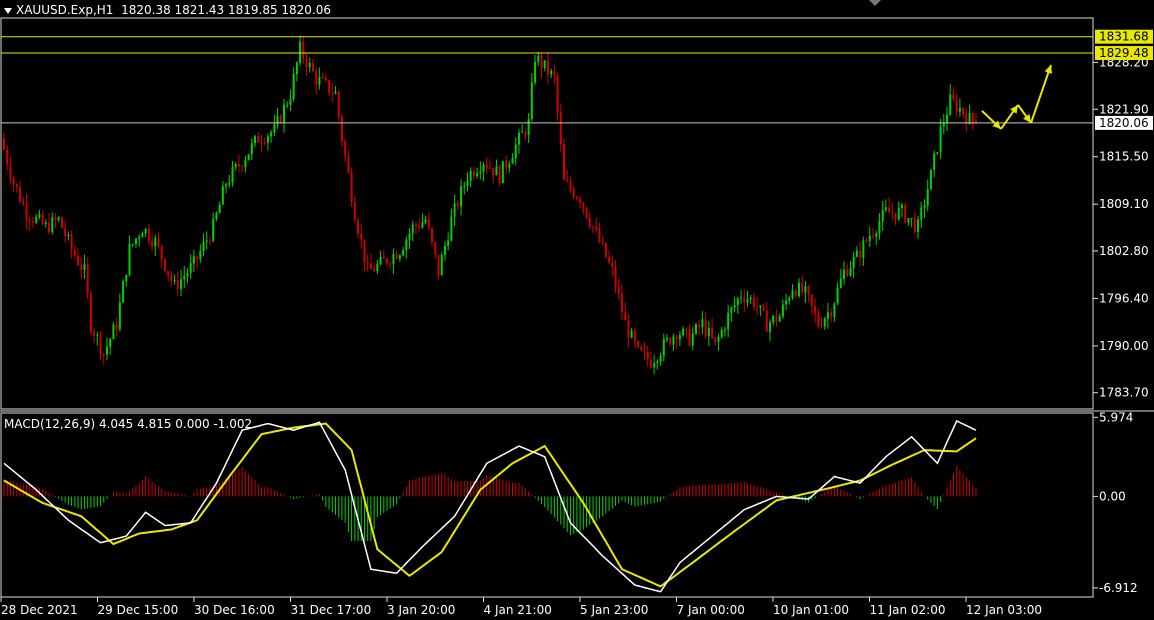 This screenshot has height=620, width=1154. Describe the element at coordinates (1124, 123) in the screenshot. I see `bid-label: 1820.06` at that location.